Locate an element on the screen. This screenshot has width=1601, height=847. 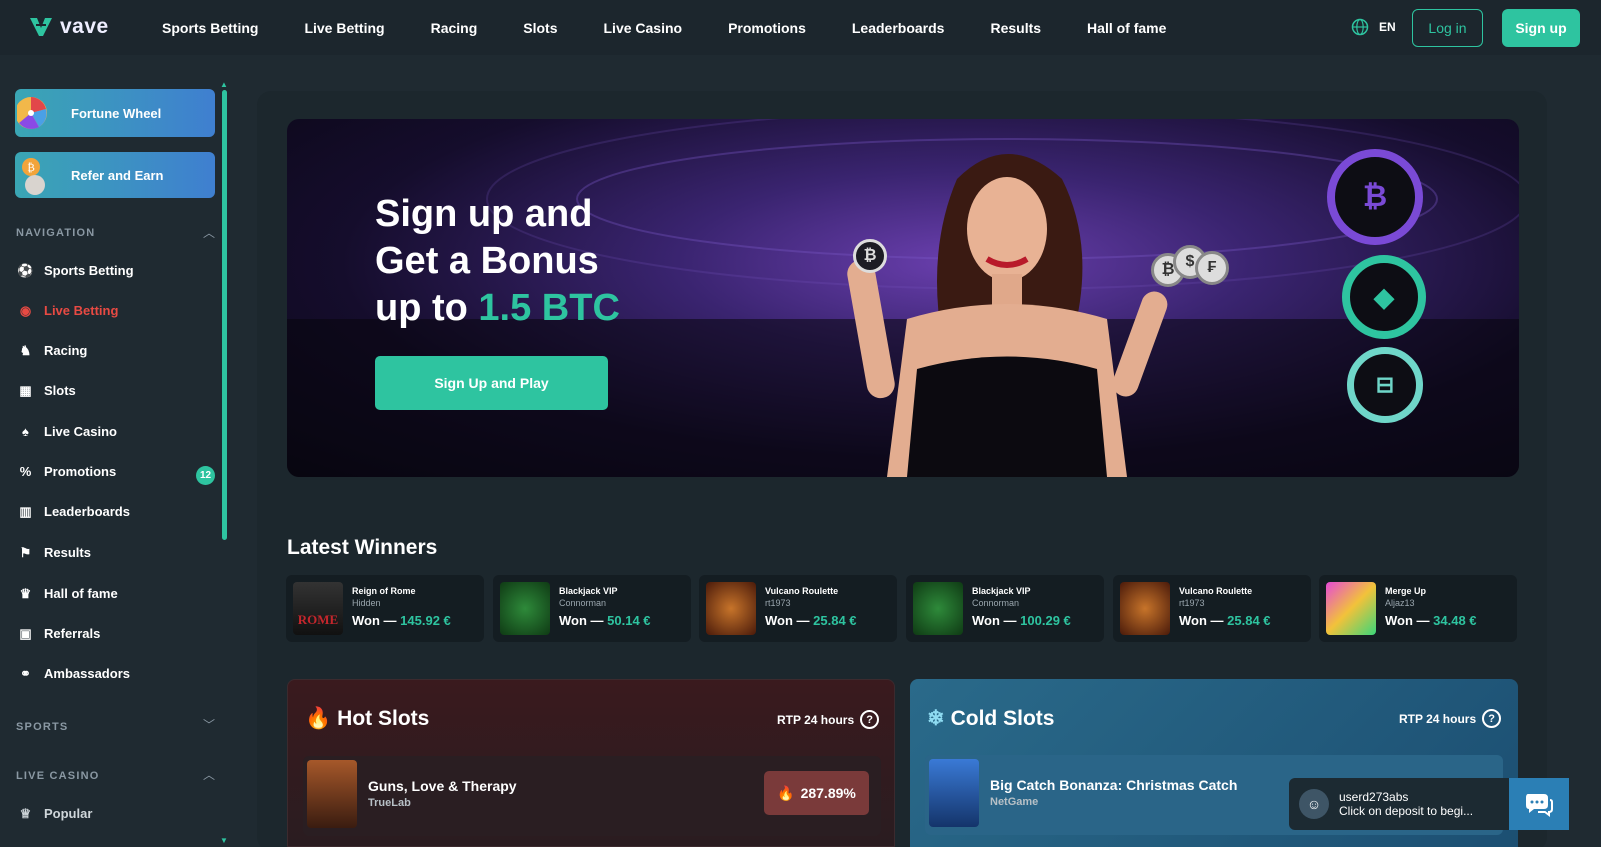
merge-up-thumbnail is located at coordinates (1351, 608).